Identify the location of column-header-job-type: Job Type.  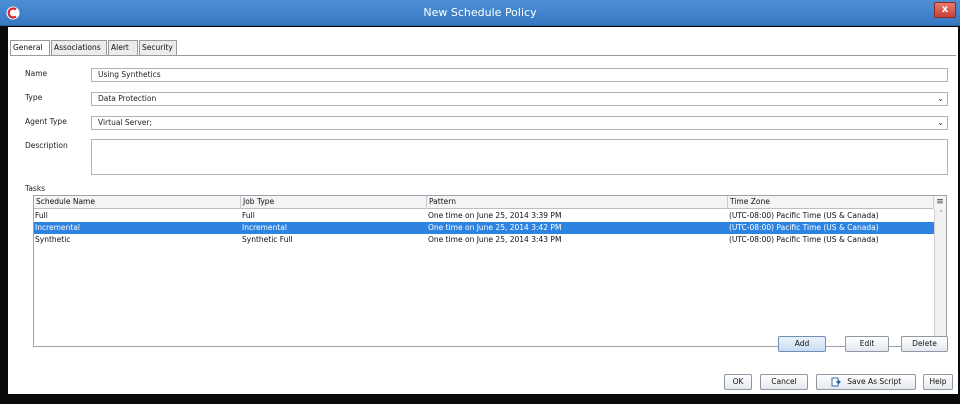
(334, 202).